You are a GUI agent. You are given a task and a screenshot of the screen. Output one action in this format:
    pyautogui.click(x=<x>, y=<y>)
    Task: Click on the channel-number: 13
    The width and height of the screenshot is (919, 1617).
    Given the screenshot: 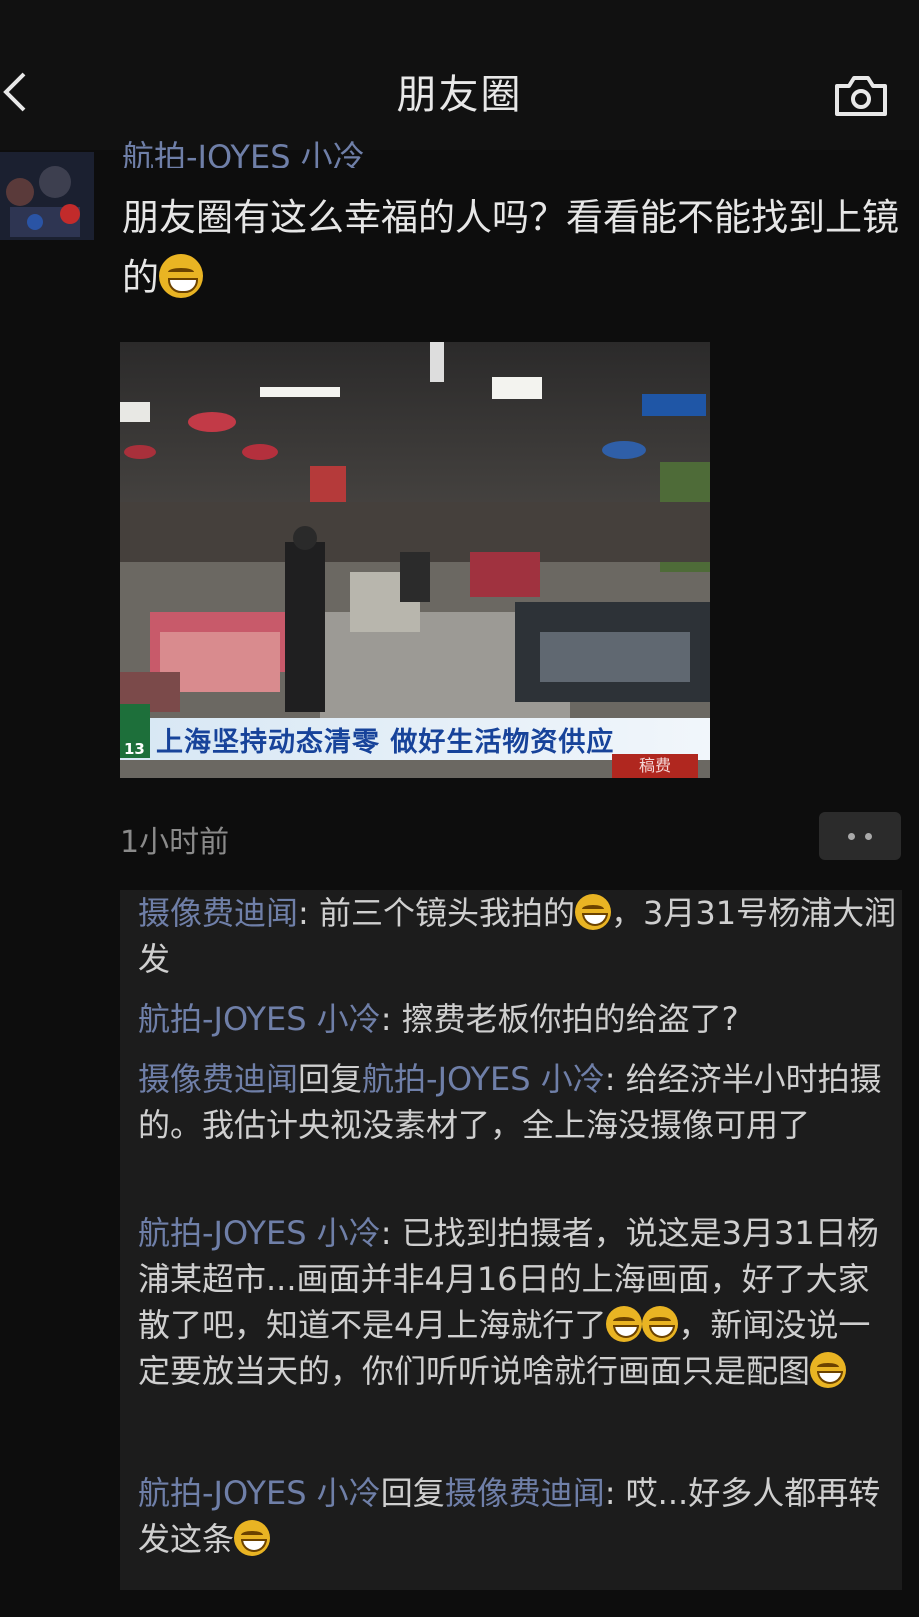 What is the action you would take?
    pyautogui.click(x=134, y=749)
    